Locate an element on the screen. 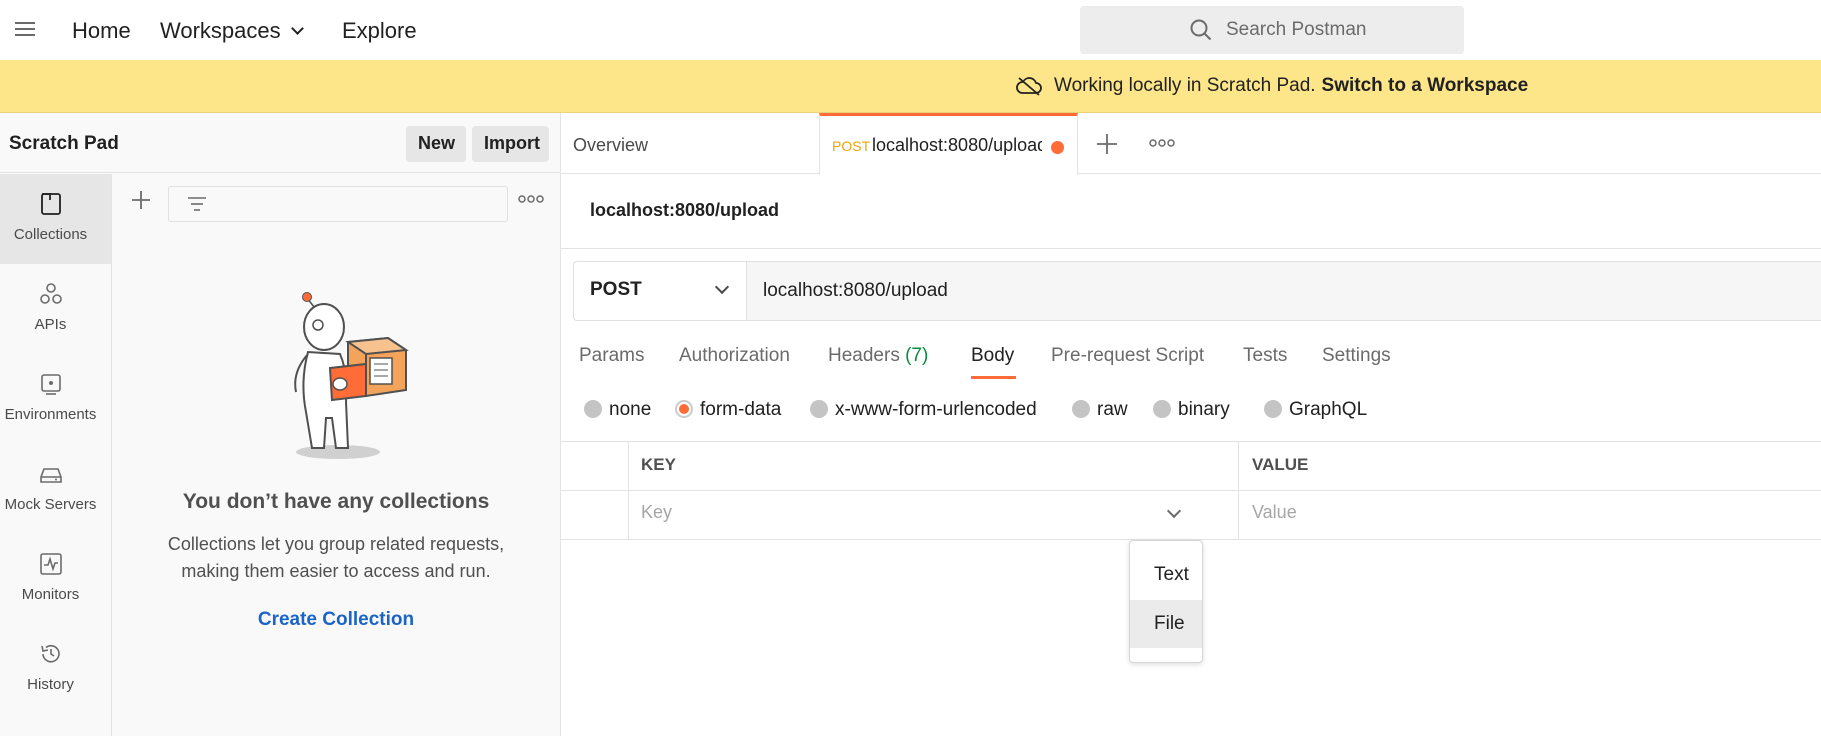 The height and width of the screenshot is (736, 1821). tab-tests: Tests is located at coordinates (1265, 356).